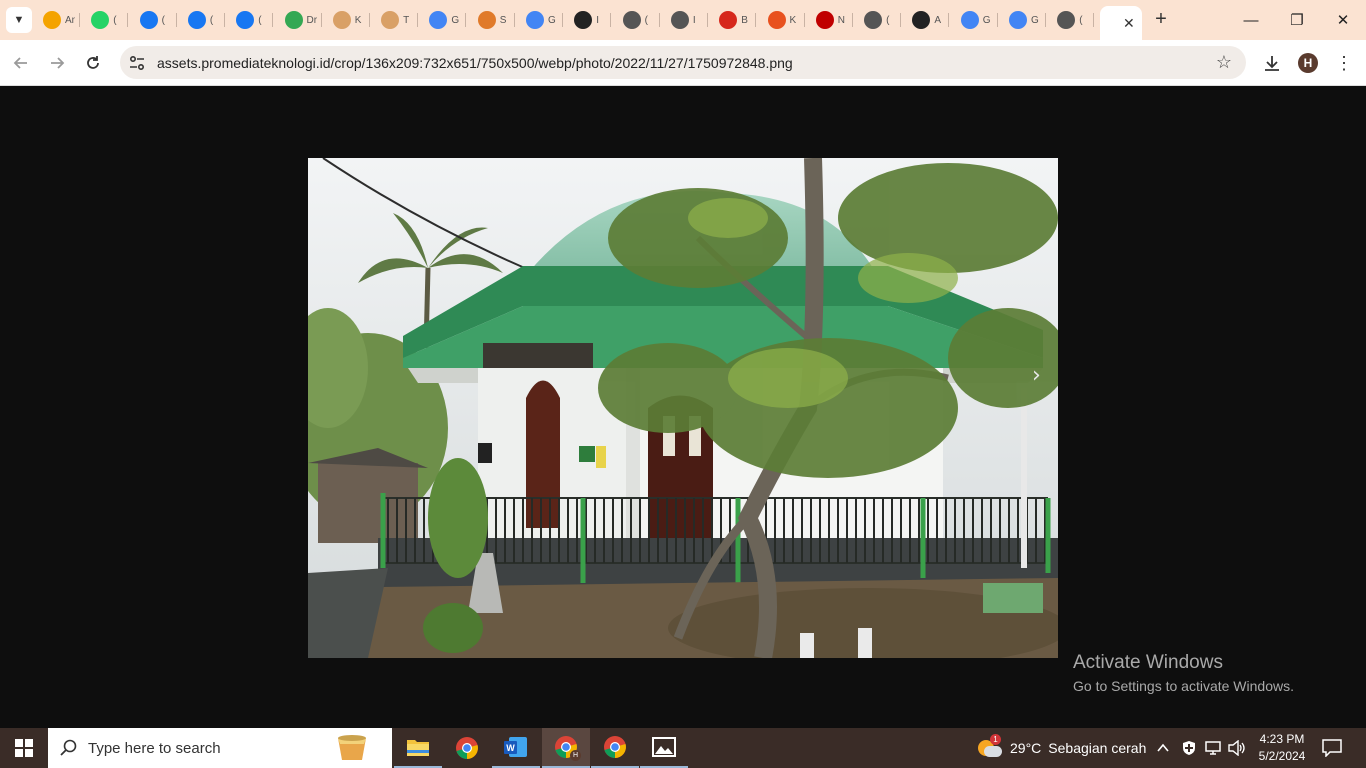  I want to click on tab-14: B, so click(733, 20).